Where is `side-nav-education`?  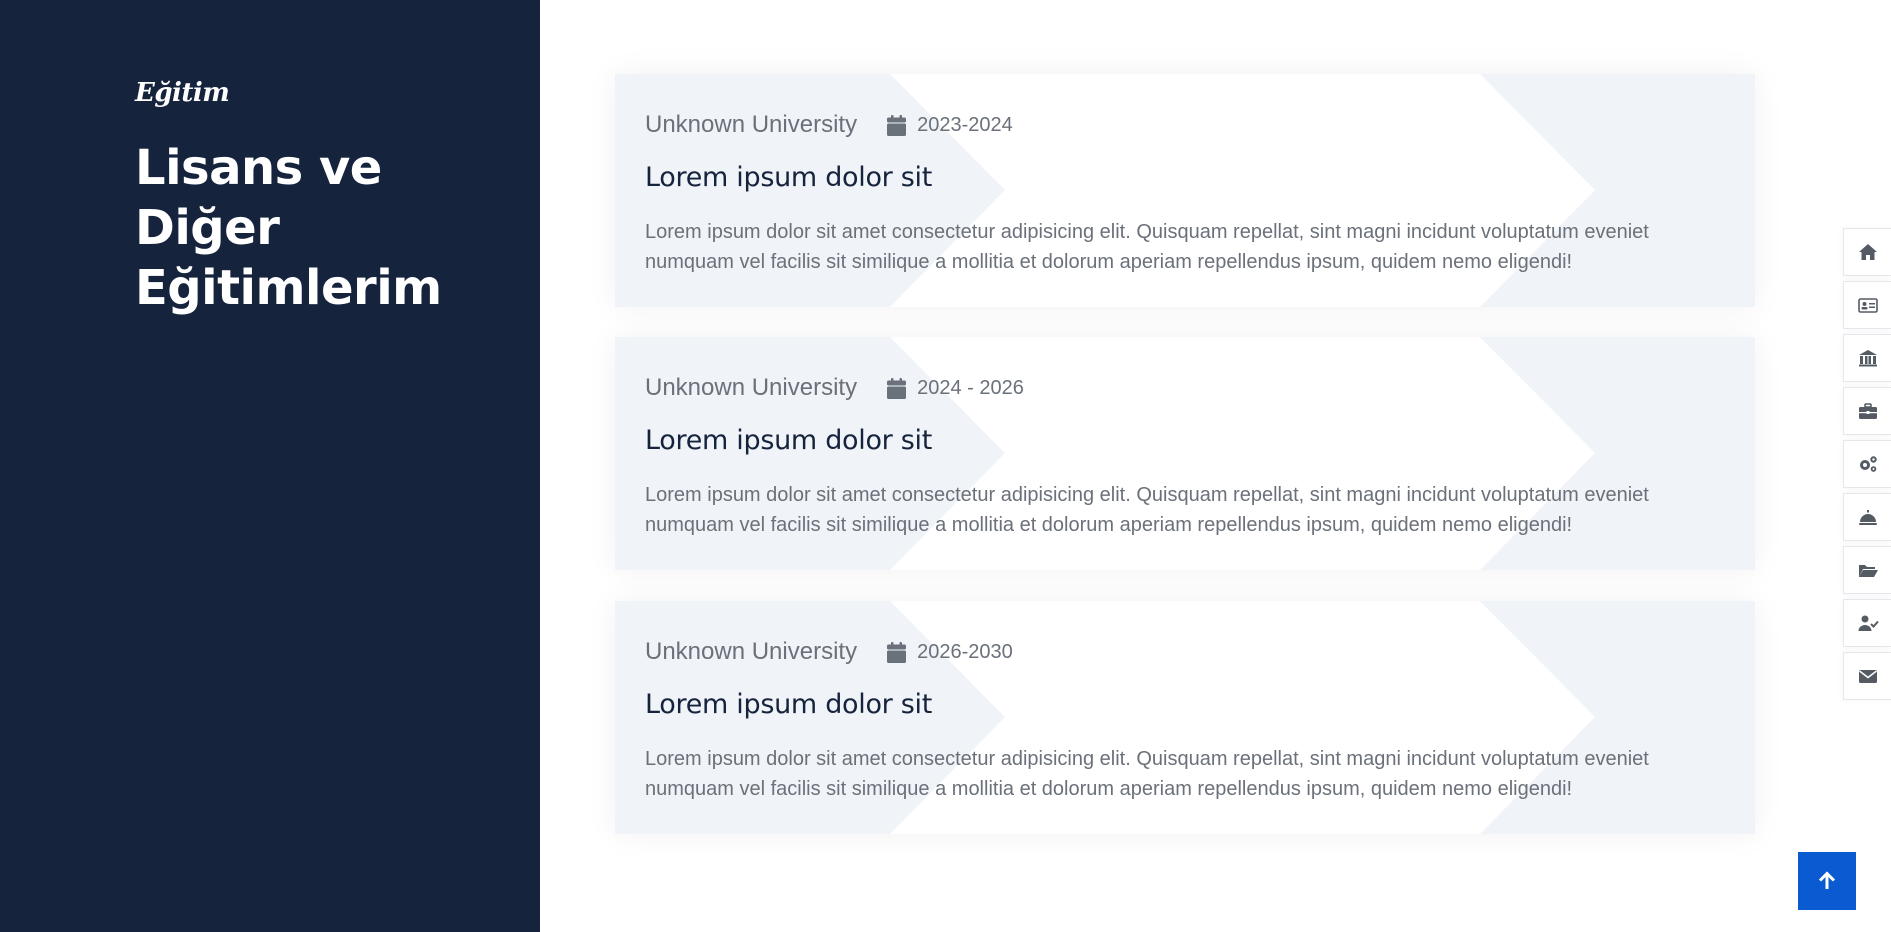 side-nav-education is located at coordinates (1867, 358).